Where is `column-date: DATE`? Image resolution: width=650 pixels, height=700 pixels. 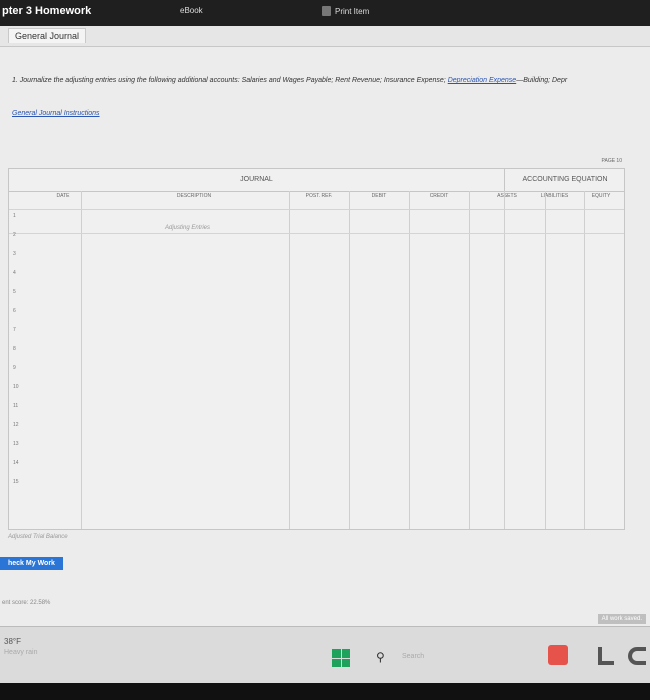
column-date: DATE is located at coordinates (63, 196).